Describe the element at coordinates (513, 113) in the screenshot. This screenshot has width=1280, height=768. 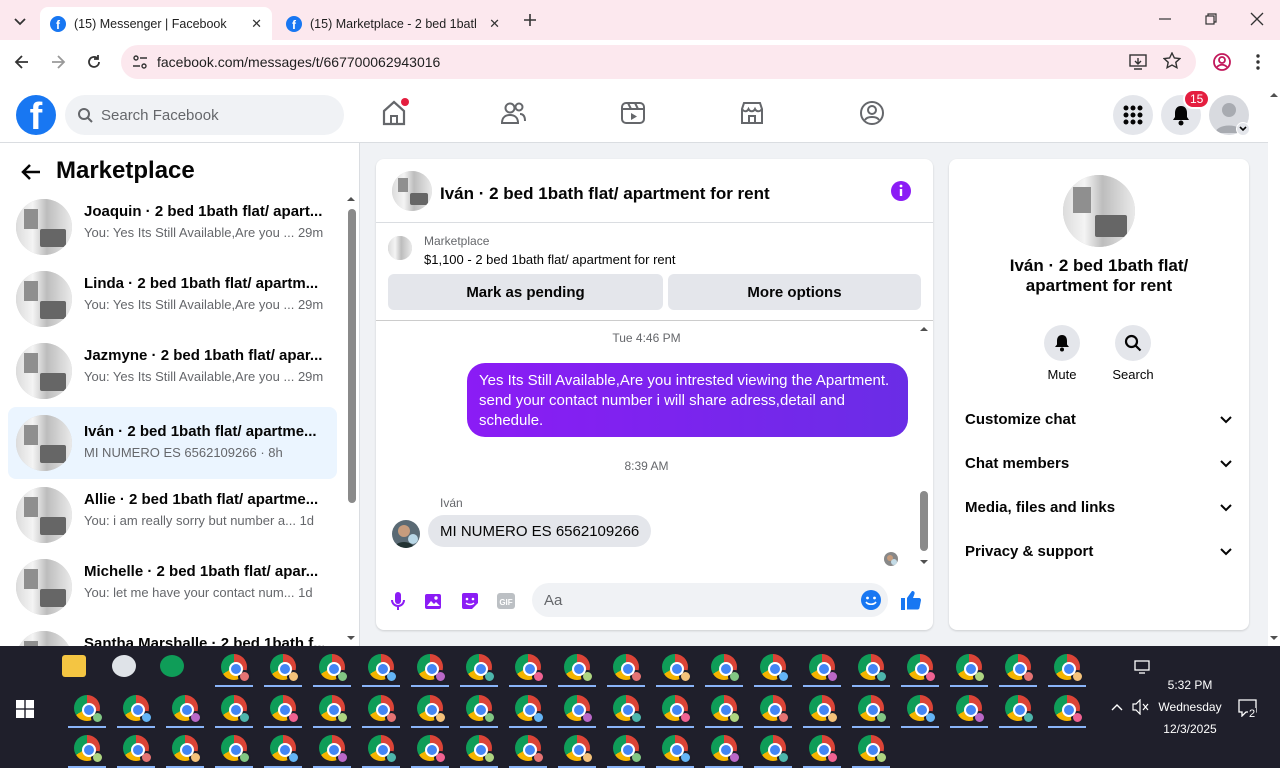
I see `friends-icon` at that location.